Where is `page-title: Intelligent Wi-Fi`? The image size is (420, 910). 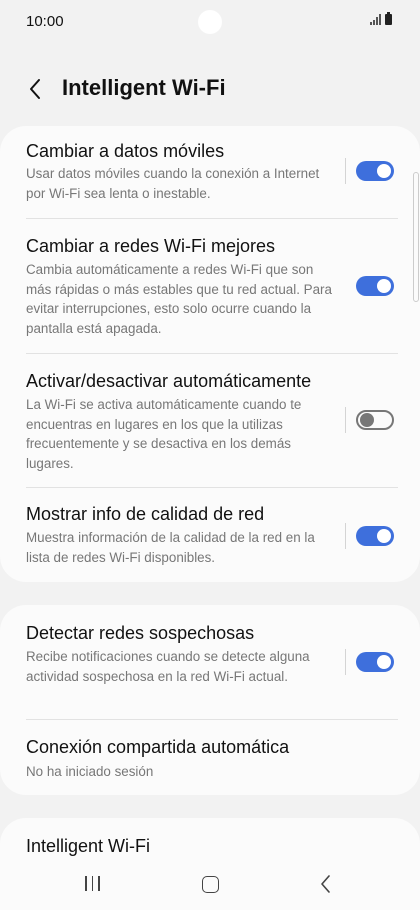 page-title: Intelligent Wi-Fi is located at coordinates (144, 87).